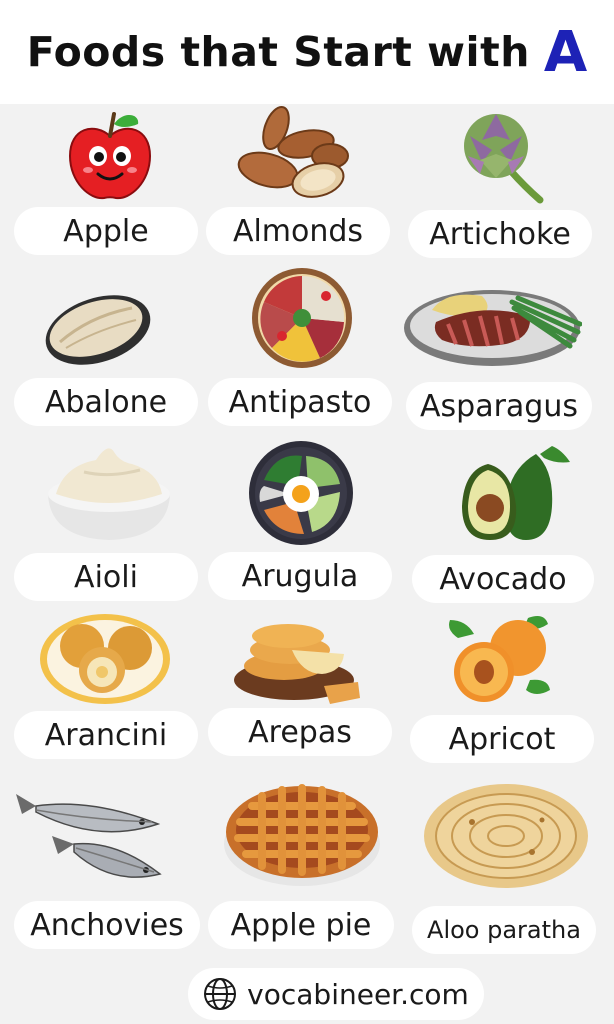 This screenshot has height=1024, width=614. Describe the element at coordinates (106, 735) in the screenshot. I see `food-label-arancini: Arancini` at that location.